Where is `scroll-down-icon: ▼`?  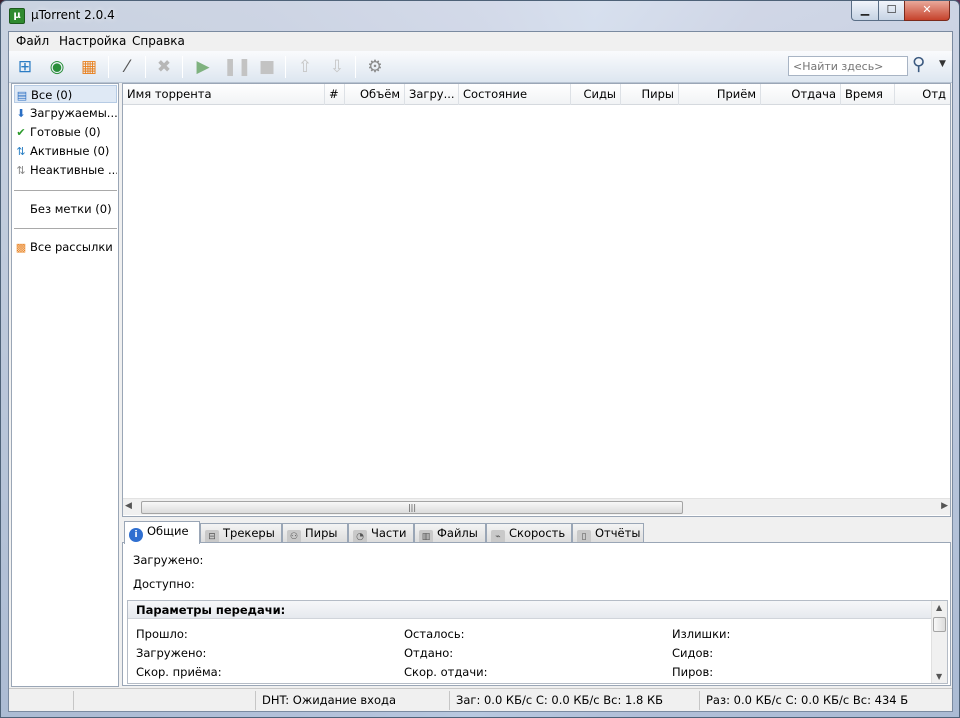
scroll-down-icon: ▼ is located at coordinates (939, 676).